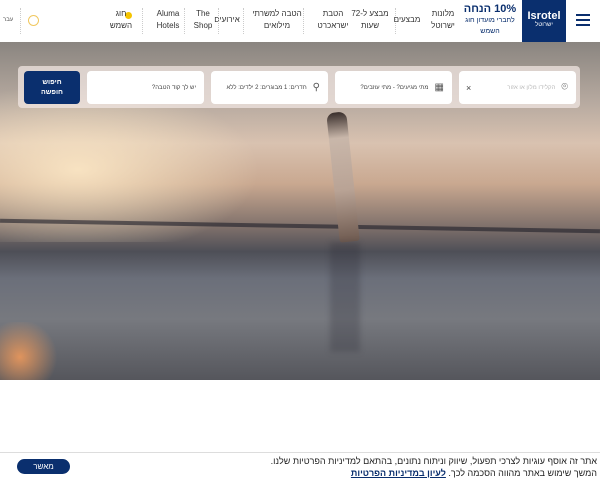 The width and height of the screenshot is (600, 480). What do you see at coordinates (343, 177) in the screenshot?
I see `woman-figure` at bounding box center [343, 177].